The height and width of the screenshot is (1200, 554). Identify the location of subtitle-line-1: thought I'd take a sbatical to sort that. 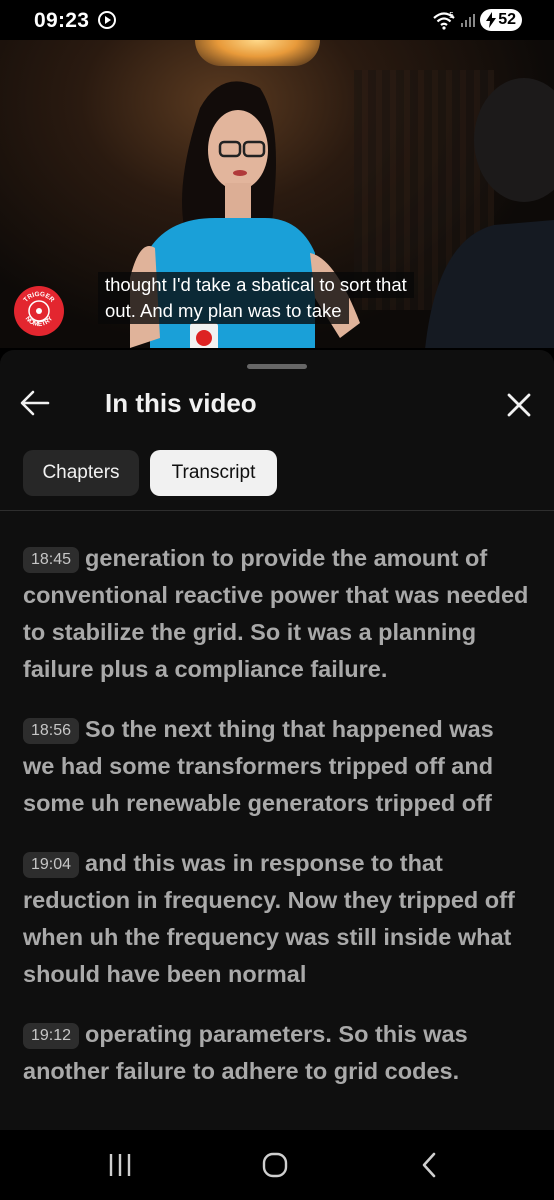
(256, 285).